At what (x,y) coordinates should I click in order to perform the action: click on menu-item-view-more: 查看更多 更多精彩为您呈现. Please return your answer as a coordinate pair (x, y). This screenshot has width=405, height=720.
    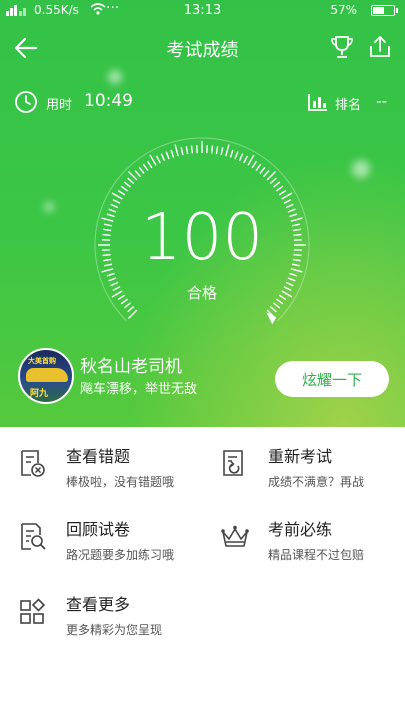
    Looking at the image, I should click on (113, 619).